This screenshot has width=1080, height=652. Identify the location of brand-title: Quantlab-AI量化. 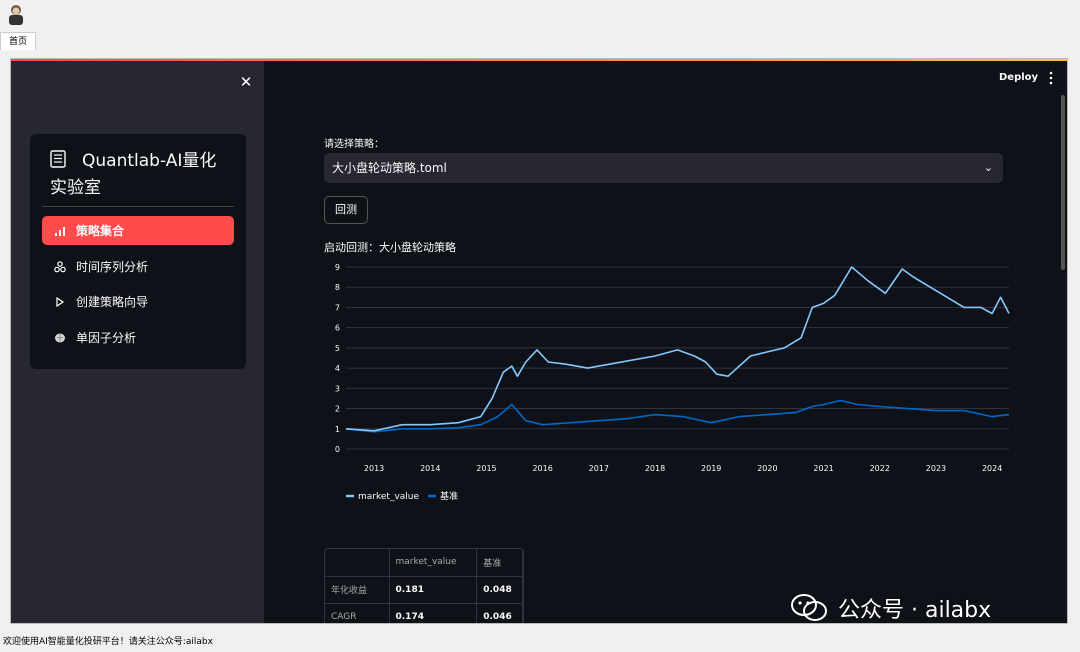
(149, 161).